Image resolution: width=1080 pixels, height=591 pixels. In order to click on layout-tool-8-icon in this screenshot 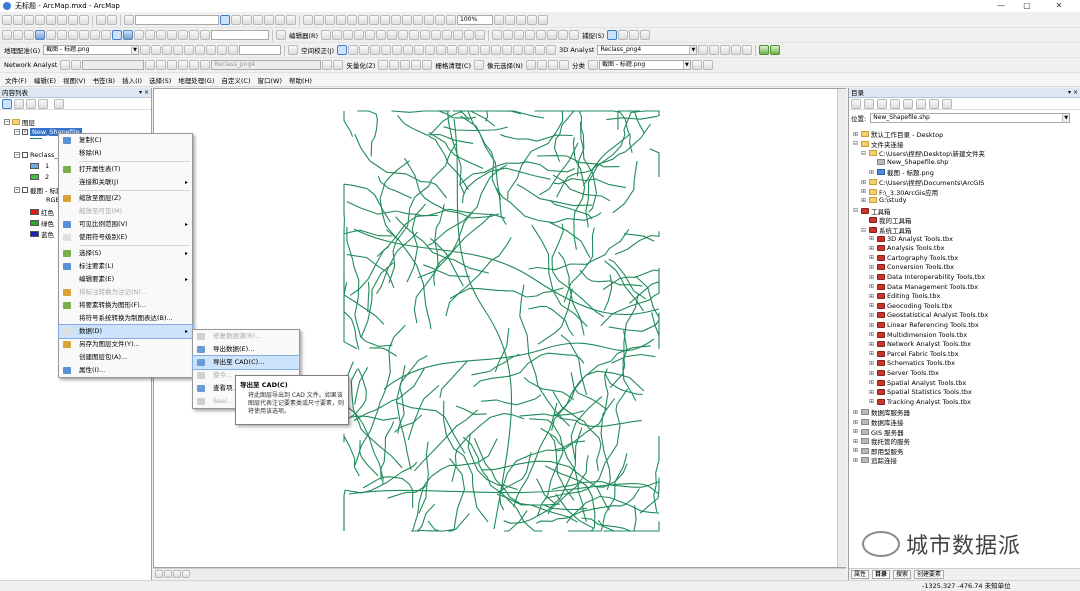, I will do `click(385, 20)`.